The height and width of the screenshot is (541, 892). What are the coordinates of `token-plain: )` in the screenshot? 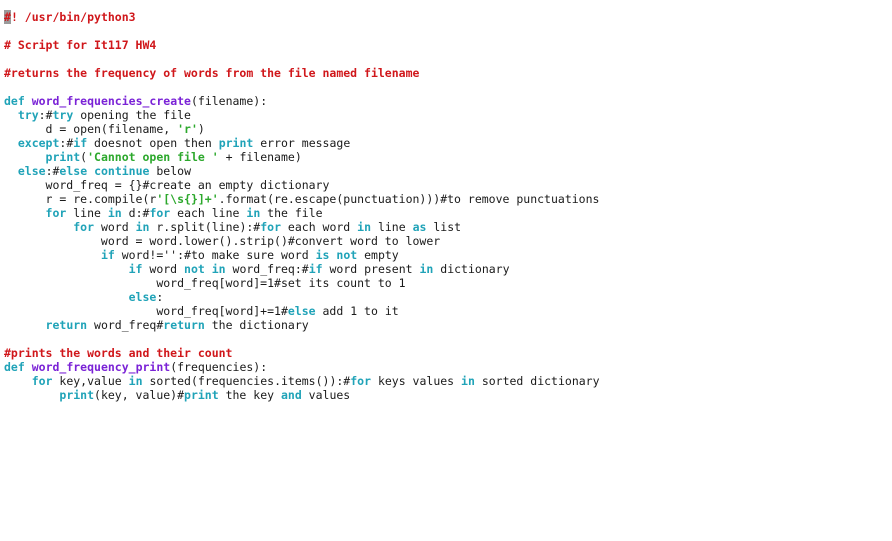 It's located at (201, 129).